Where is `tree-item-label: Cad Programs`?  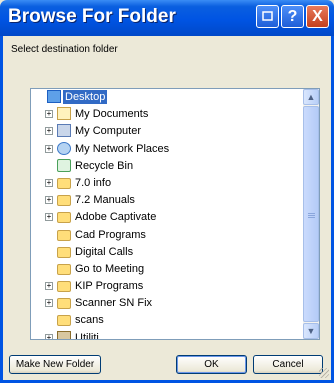 tree-item-label: Cad Programs is located at coordinates (110, 234).